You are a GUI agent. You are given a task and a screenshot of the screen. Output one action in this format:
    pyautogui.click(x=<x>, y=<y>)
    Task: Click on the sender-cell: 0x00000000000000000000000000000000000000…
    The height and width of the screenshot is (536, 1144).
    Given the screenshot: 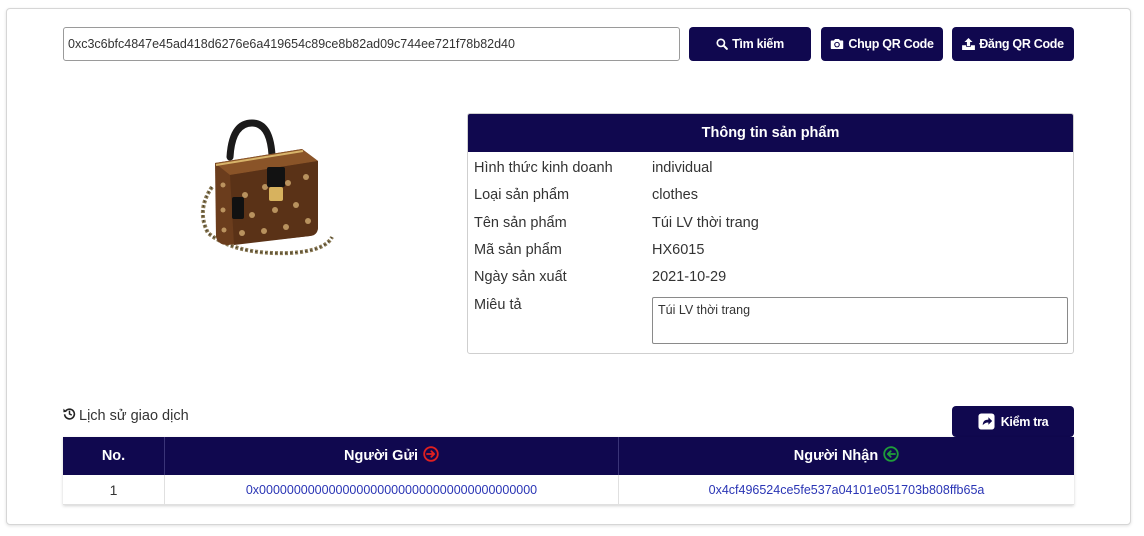 What is the action you would take?
    pyautogui.click(x=391, y=490)
    